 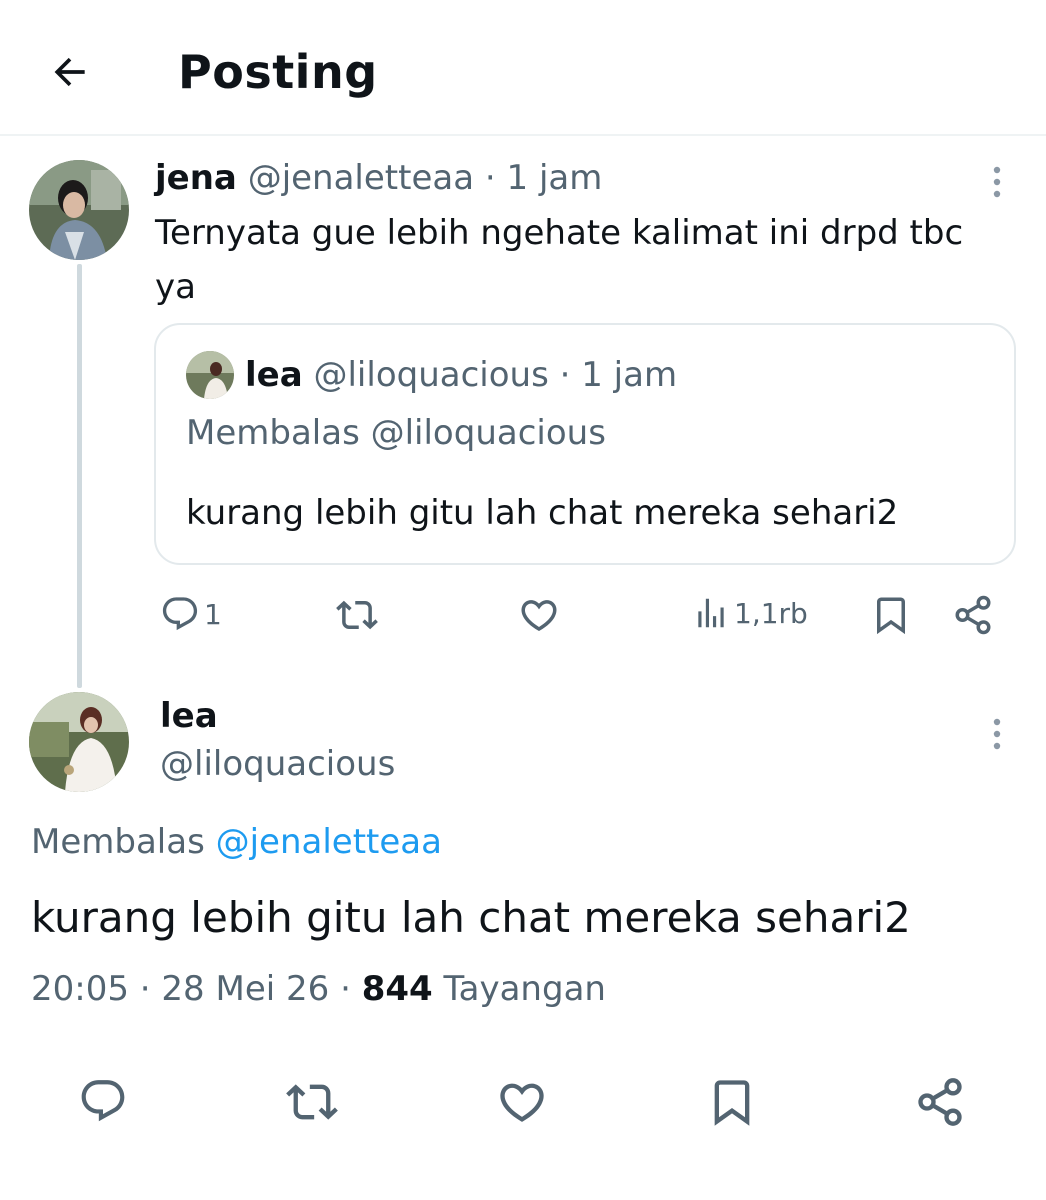 I want to click on back-button, so click(x=70, y=72).